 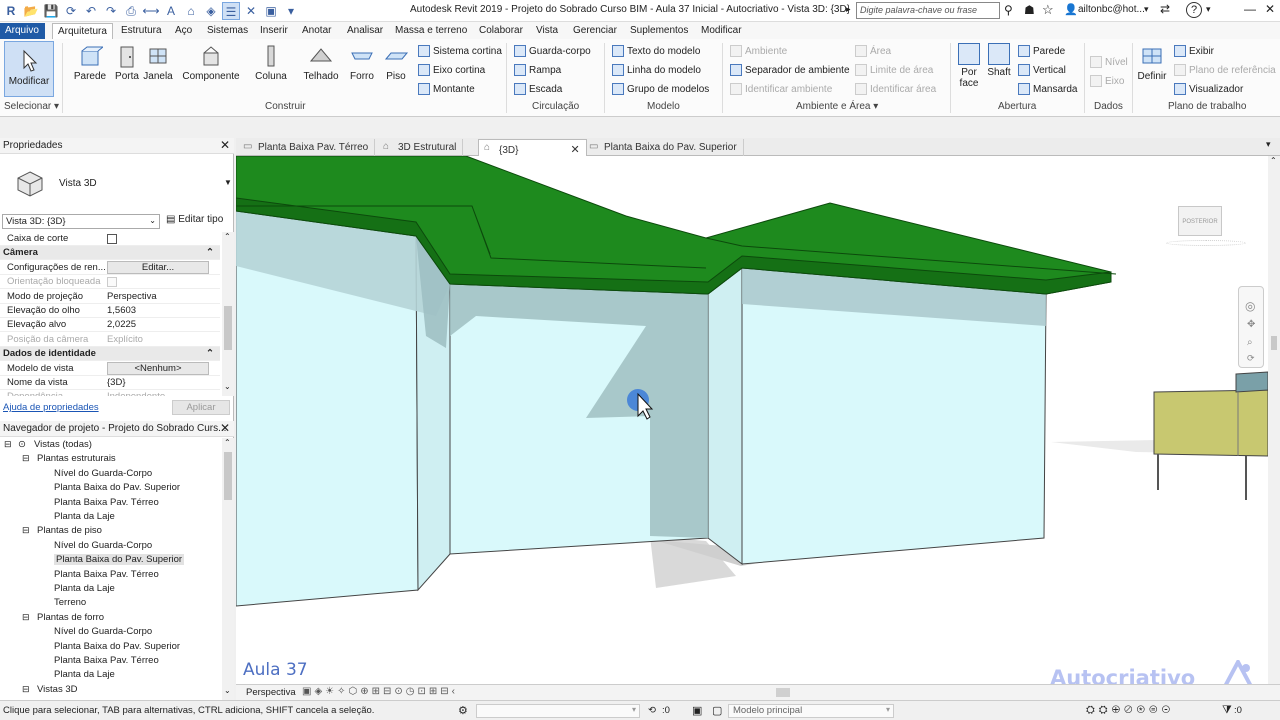 I want to click on workset-select: ▾, so click(x=558, y=711).